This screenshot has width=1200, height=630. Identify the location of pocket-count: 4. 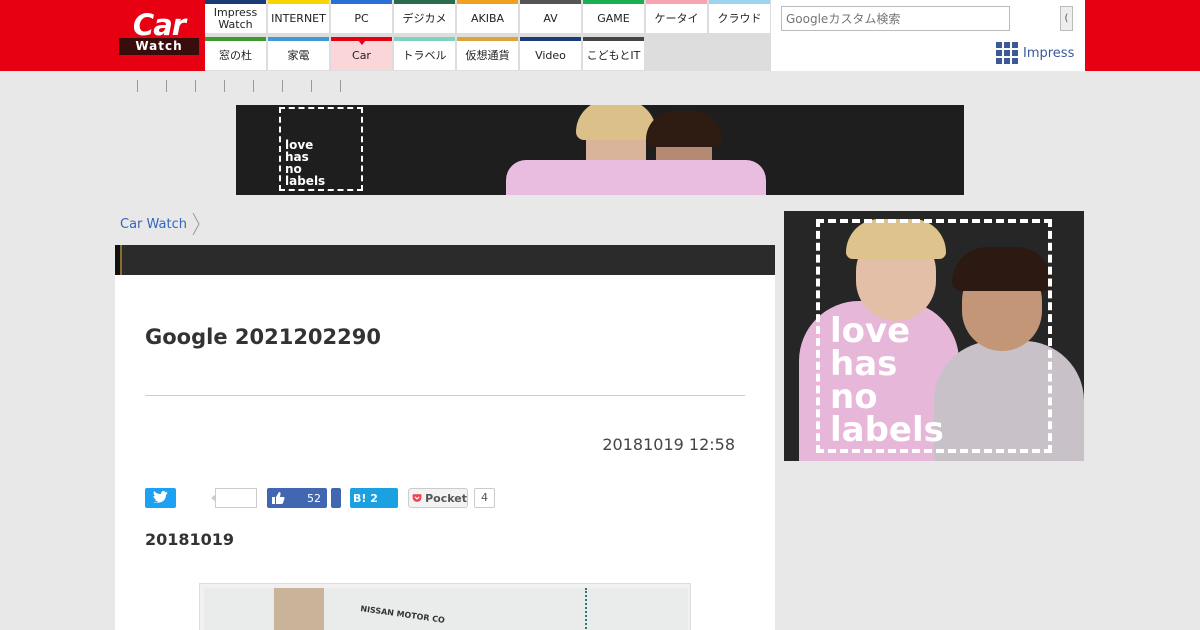
(484, 498).